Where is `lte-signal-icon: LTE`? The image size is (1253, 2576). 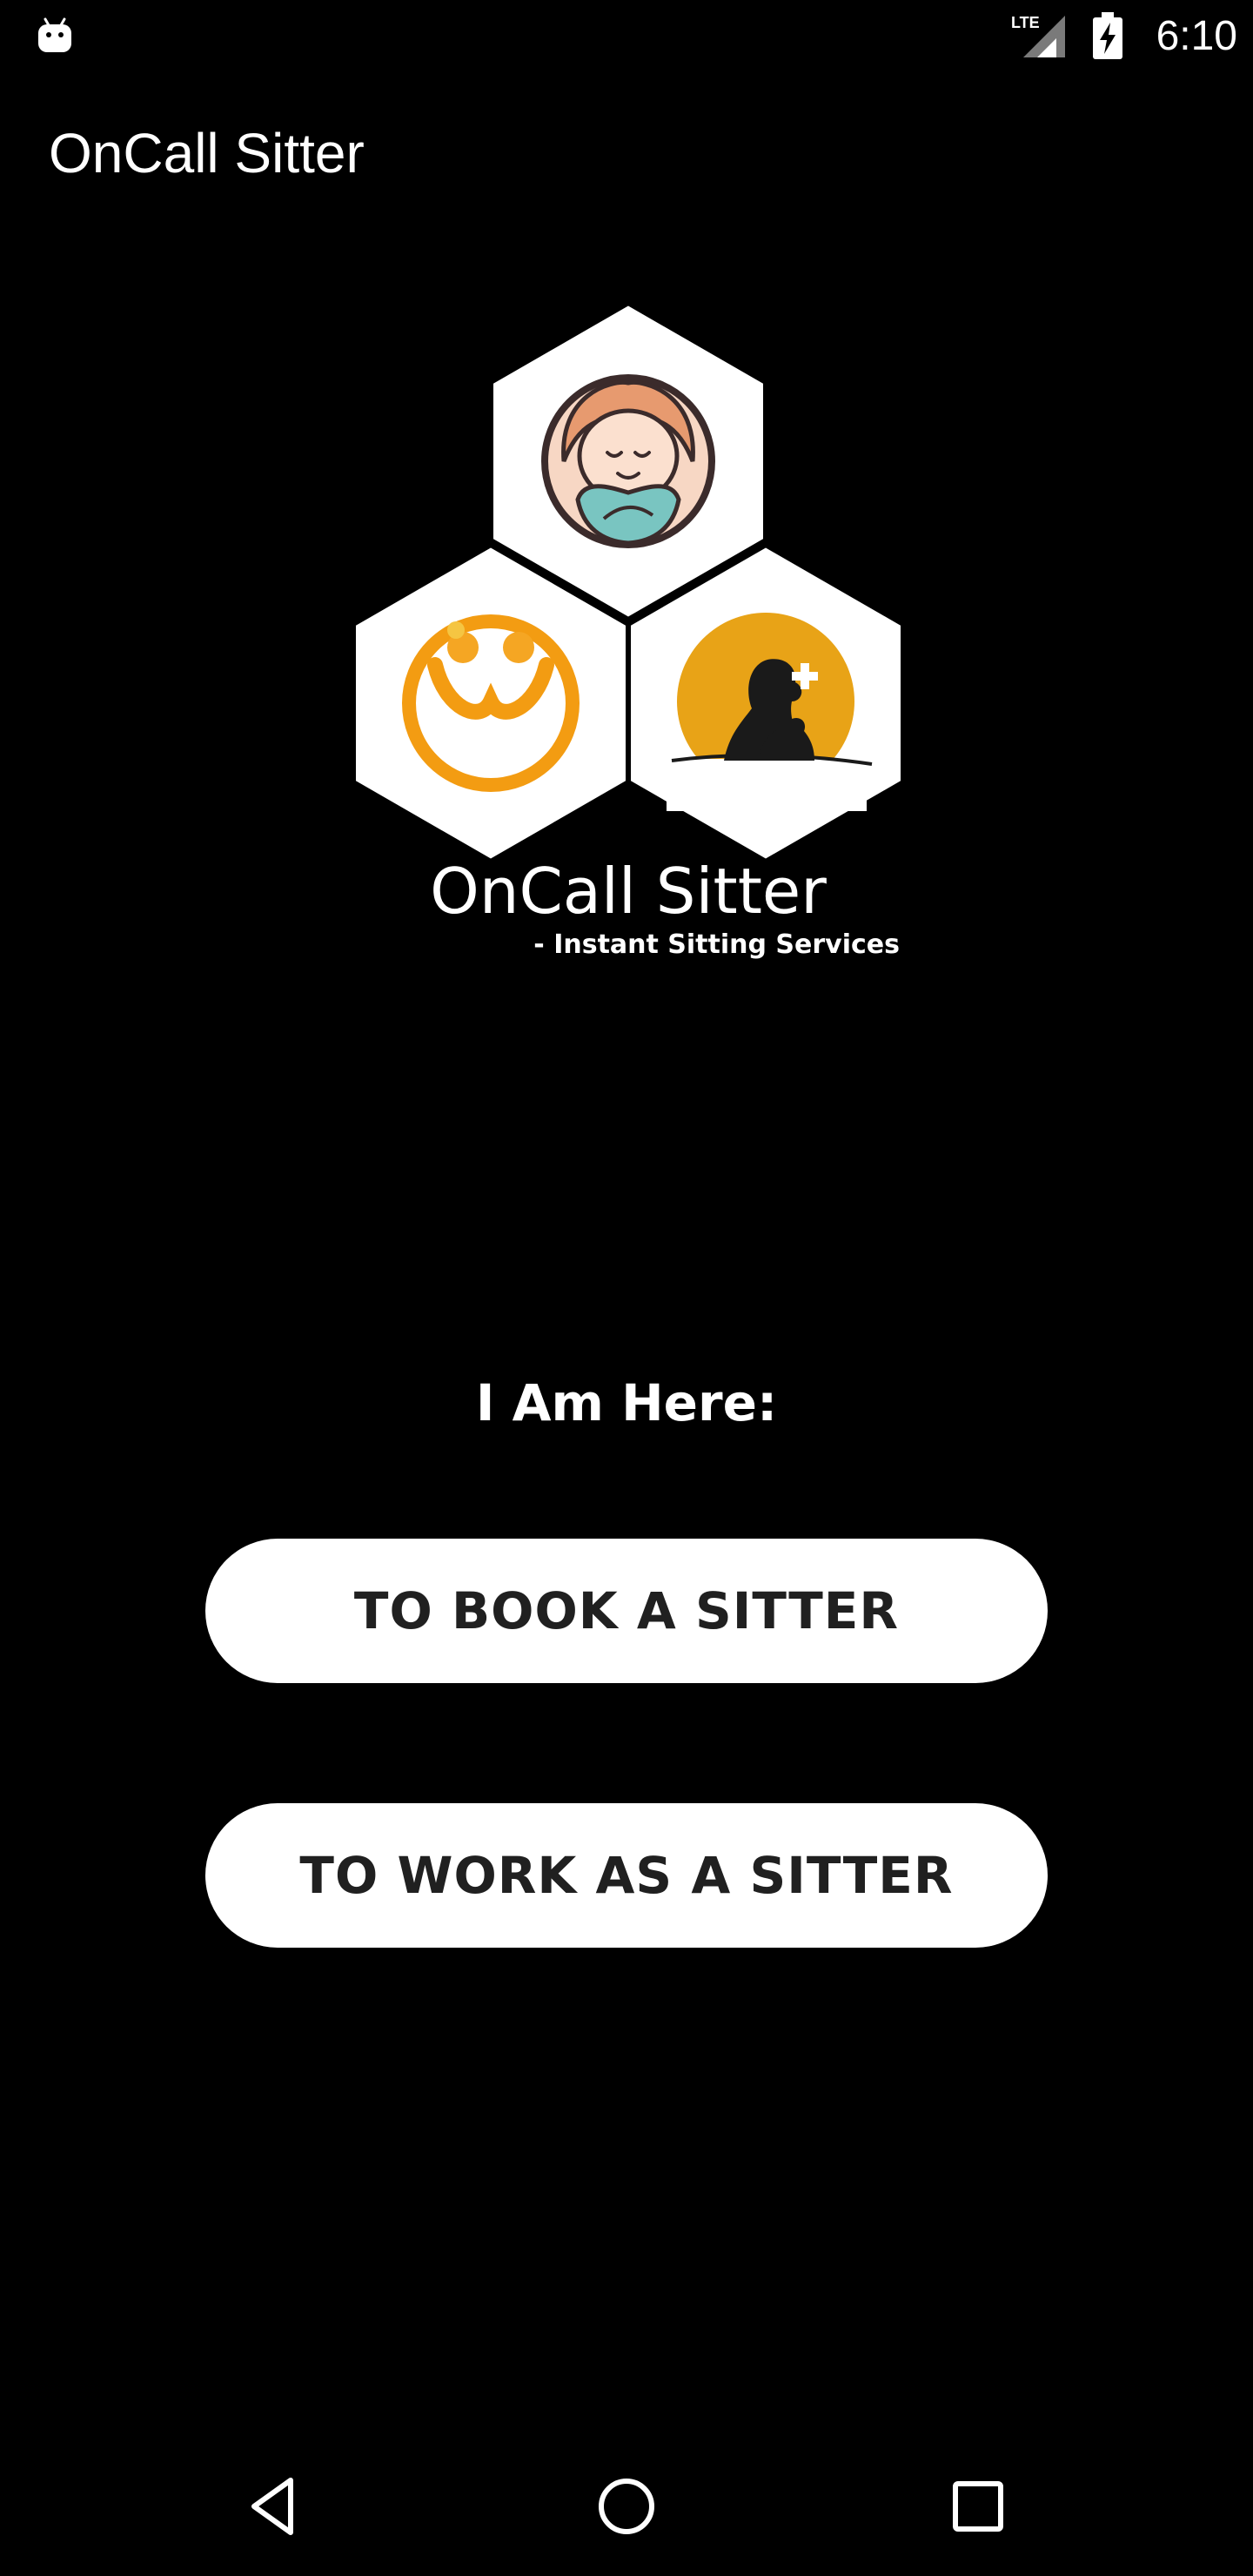 lte-signal-icon: LTE is located at coordinates (1040, 35).